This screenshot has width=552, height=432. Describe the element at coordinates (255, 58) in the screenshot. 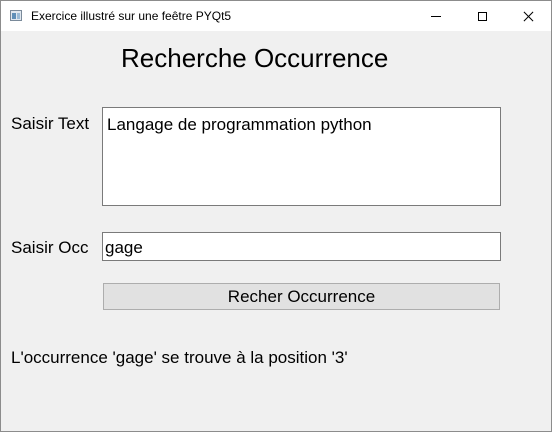

I see `page-title: Recherche Occurrence` at that location.